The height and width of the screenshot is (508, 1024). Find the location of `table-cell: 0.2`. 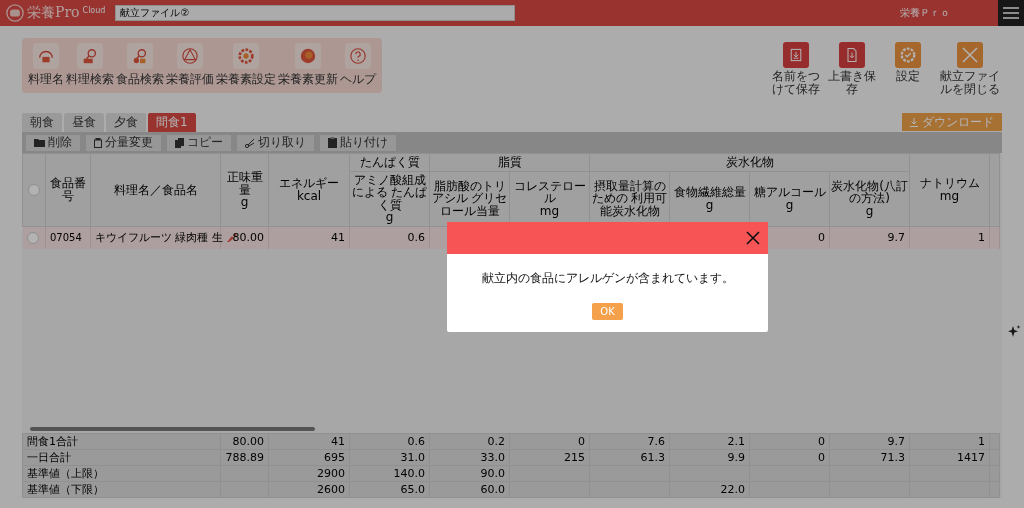

table-cell: 0.2 is located at coordinates (496, 441).